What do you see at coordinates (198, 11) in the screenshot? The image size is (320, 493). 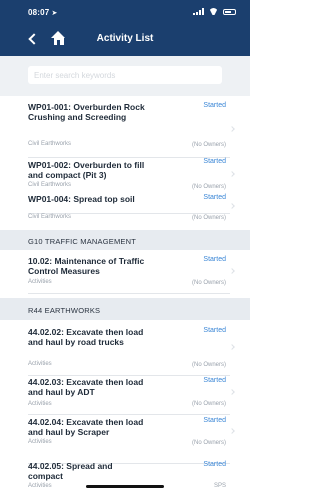 I see `signal-icon` at bounding box center [198, 11].